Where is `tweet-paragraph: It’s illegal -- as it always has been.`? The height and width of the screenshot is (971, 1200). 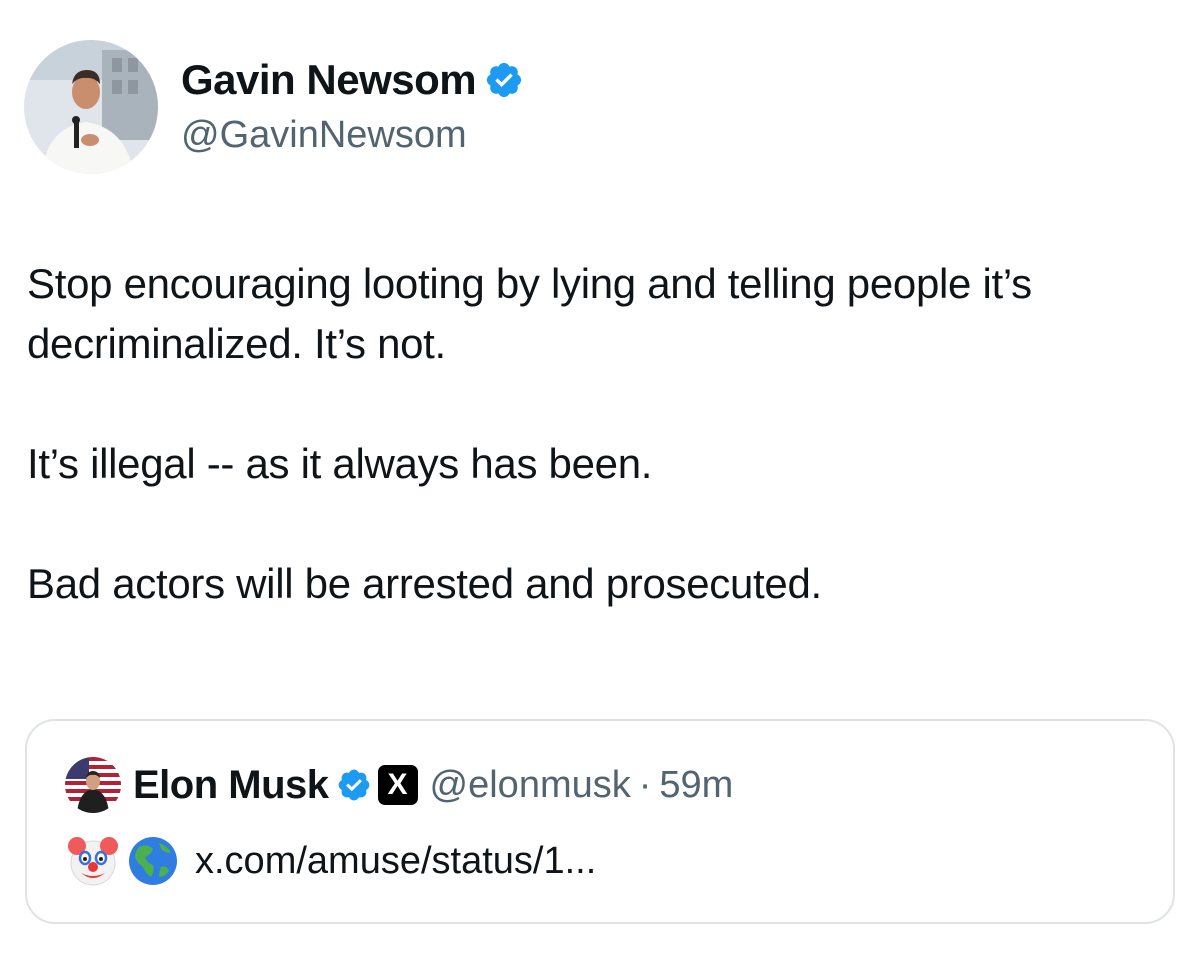
tweet-paragraph: It’s illegal -- as it always has been. is located at coordinates (340, 463).